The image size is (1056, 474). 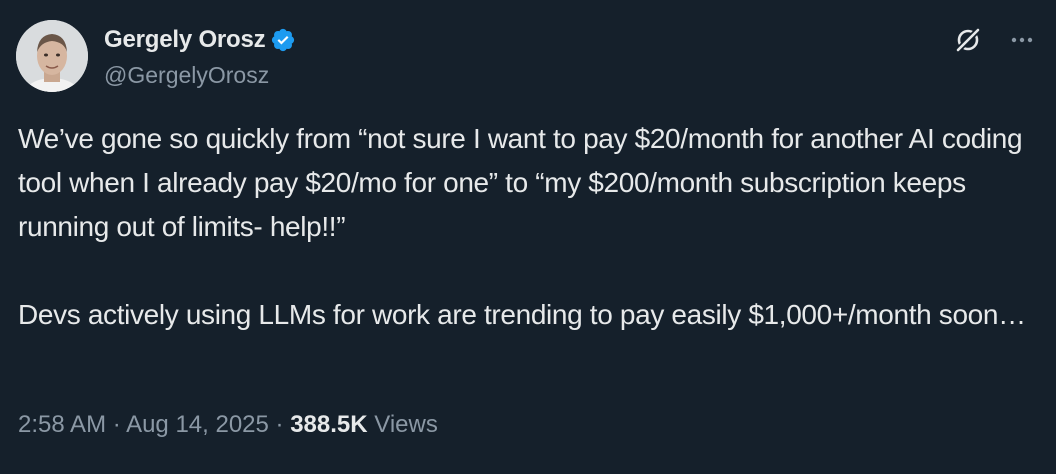 I want to click on tweet-header-actions, so click(x=995, y=40).